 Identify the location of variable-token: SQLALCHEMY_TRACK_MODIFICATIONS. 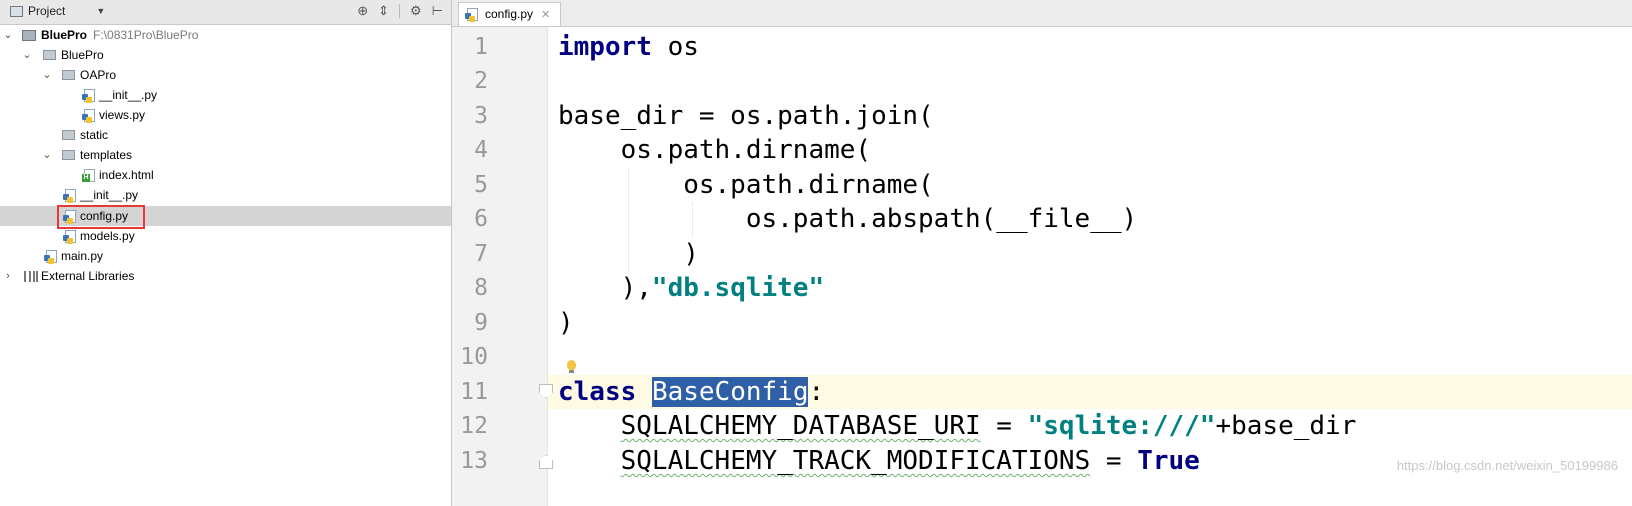
(855, 461).